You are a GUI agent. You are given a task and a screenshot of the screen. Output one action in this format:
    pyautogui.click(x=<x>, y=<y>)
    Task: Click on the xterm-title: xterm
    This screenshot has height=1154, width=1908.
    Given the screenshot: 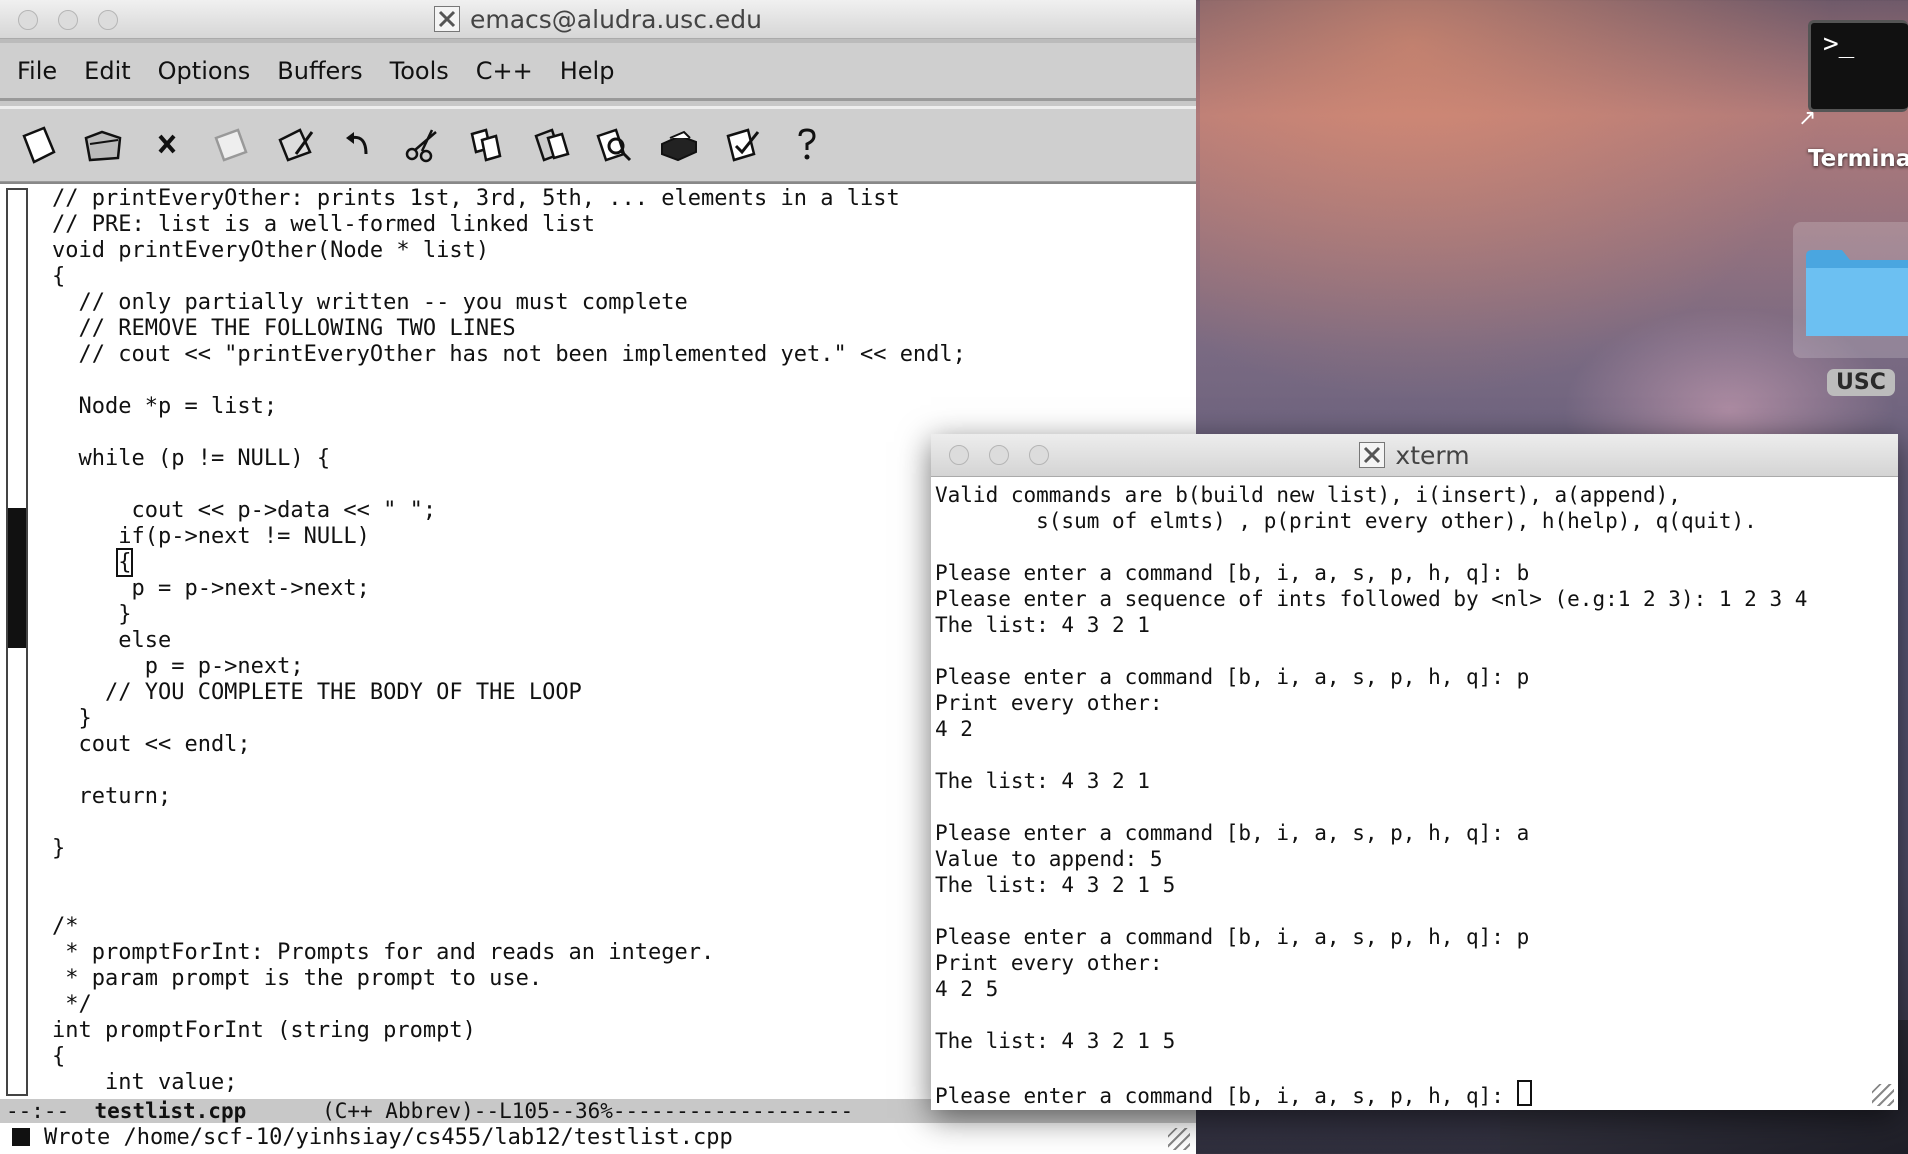 What is the action you would take?
    pyautogui.click(x=1432, y=455)
    